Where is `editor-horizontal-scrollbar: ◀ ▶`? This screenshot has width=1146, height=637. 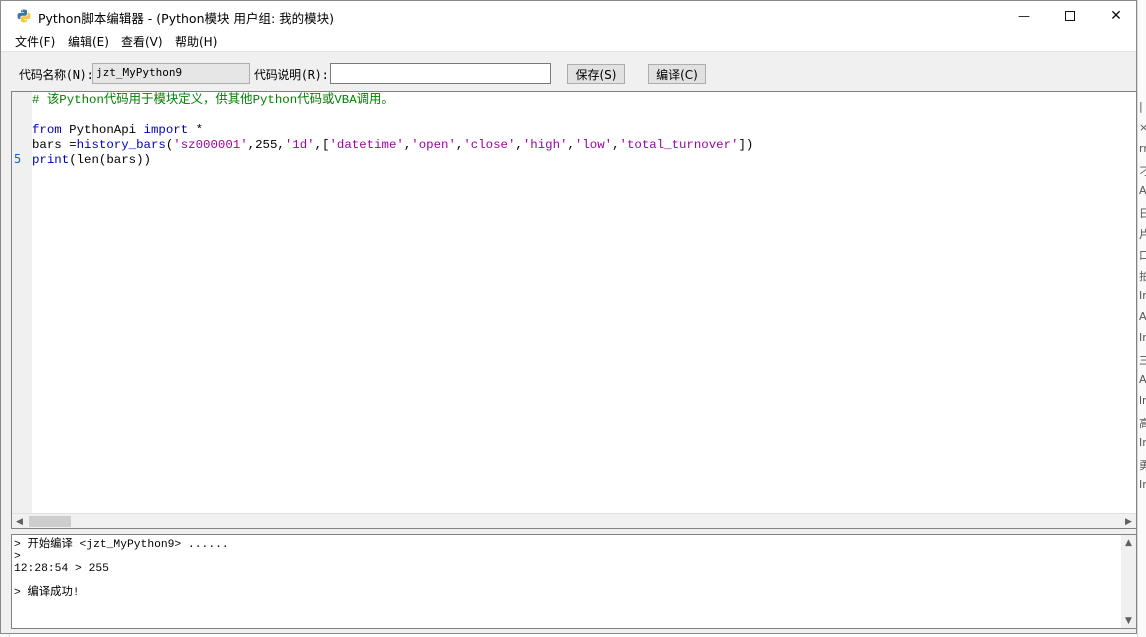
editor-horizontal-scrollbar: ◀ ▶ is located at coordinates (574, 520).